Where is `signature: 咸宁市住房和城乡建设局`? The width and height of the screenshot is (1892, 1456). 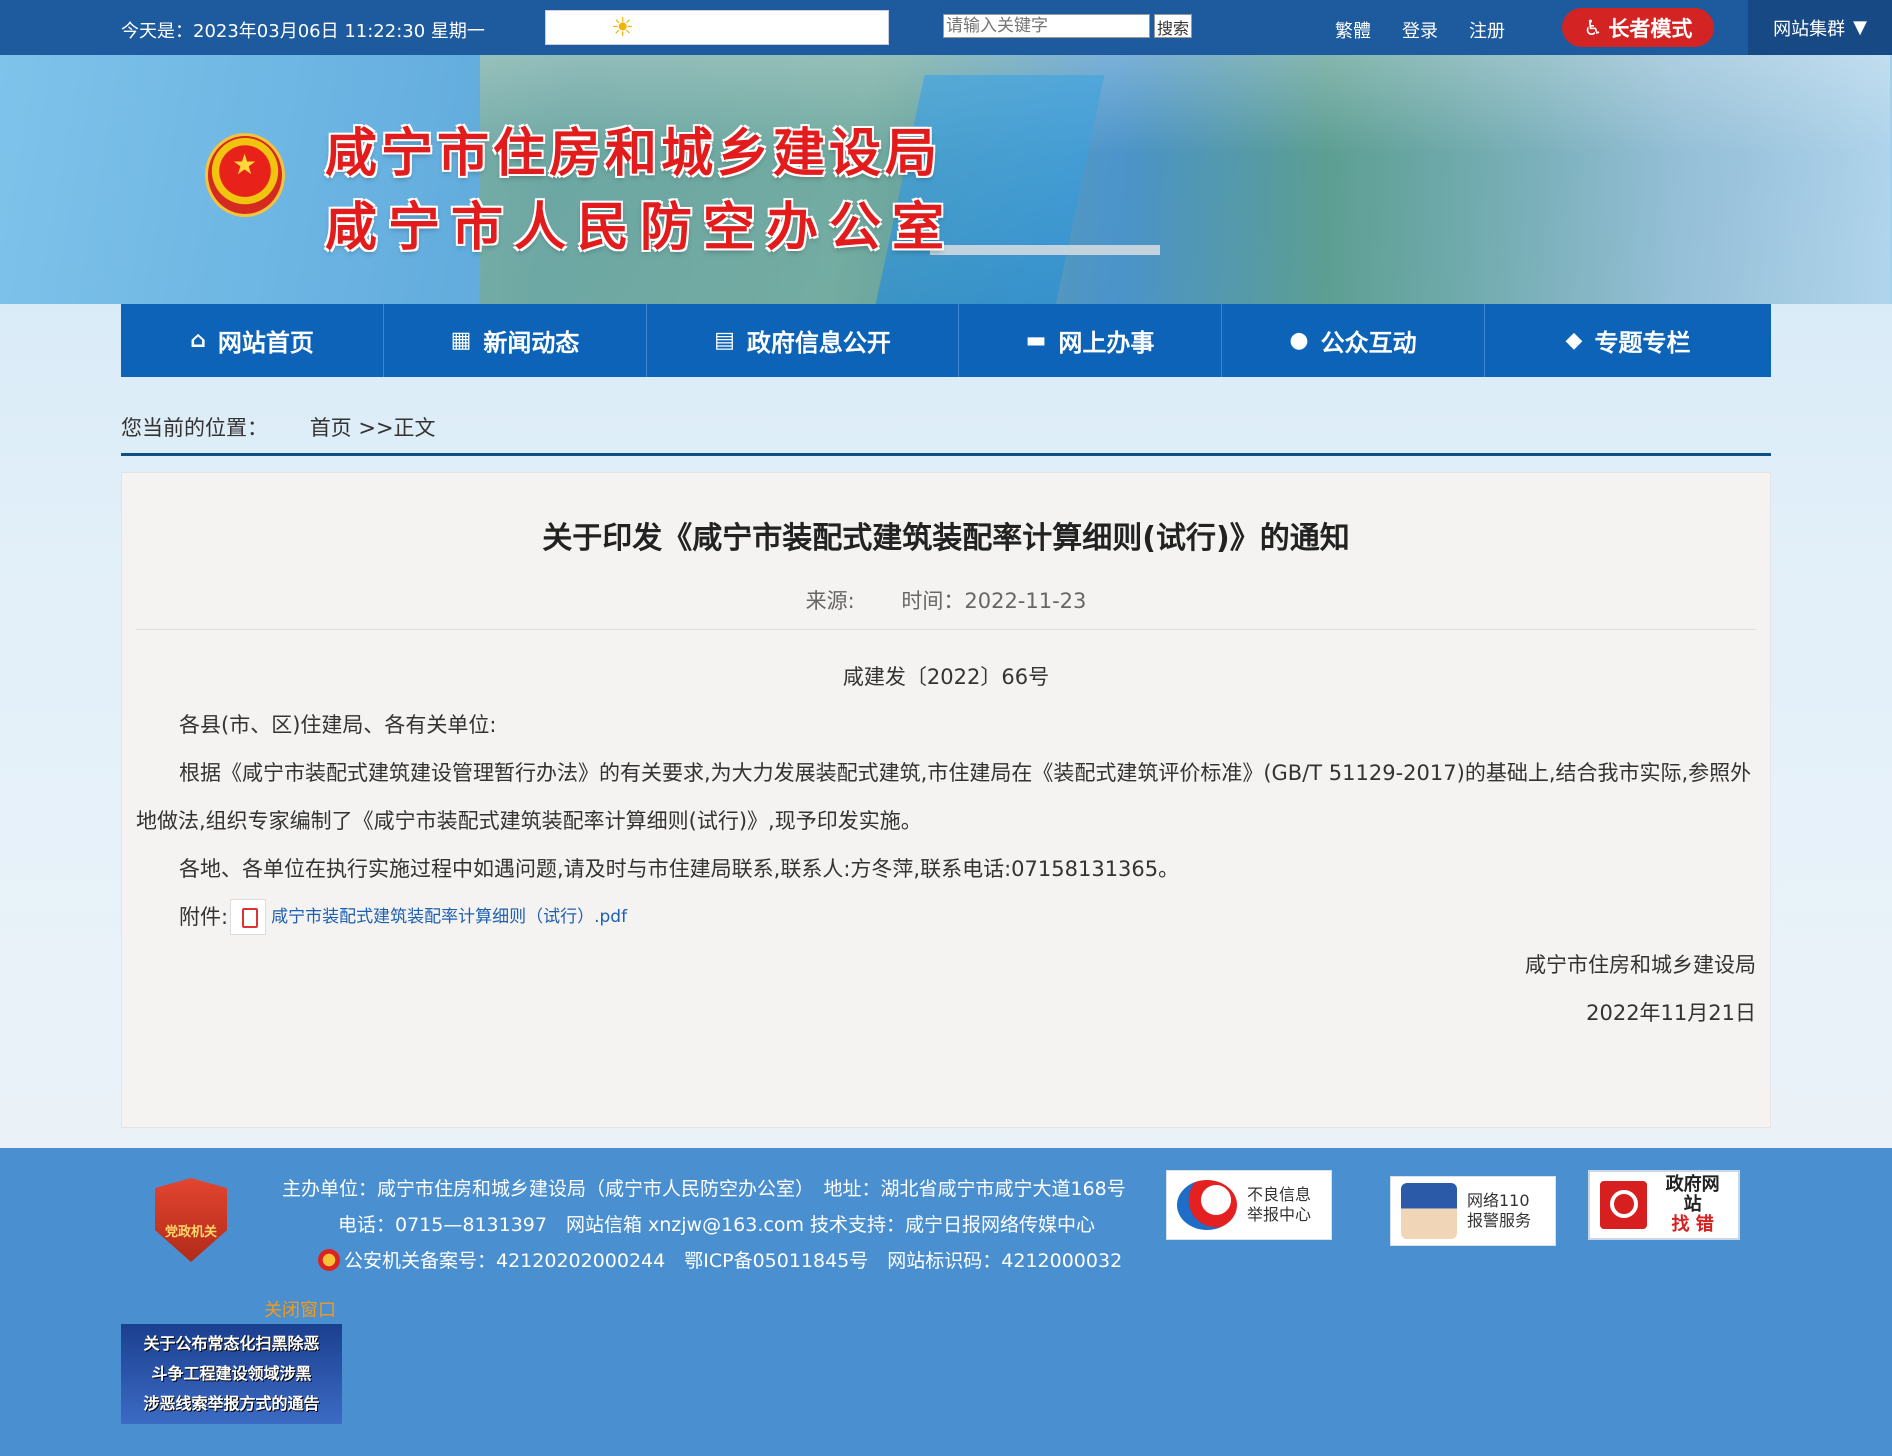 signature: 咸宁市住房和城乡建设局 is located at coordinates (1640, 965).